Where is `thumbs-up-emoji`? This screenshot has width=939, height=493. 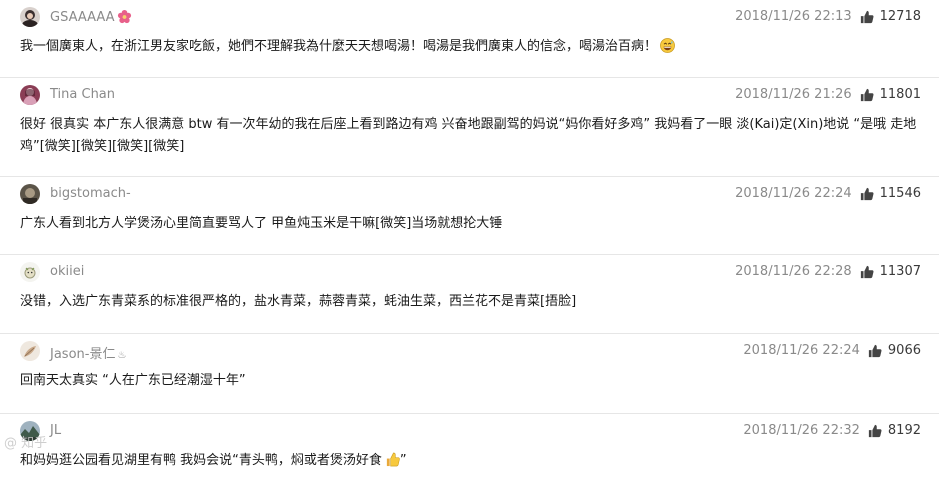
thumbs-up-emoji is located at coordinates (392, 459).